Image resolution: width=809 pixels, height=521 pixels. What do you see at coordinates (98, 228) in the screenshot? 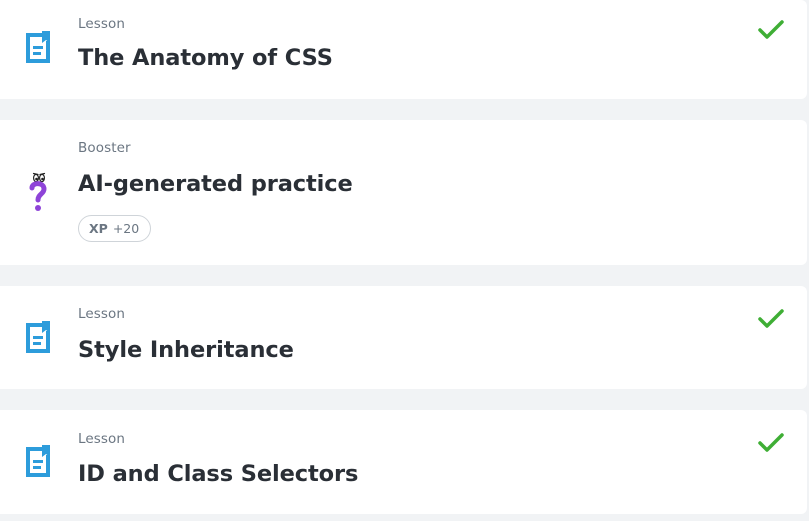
I see `xp-label: XP` at bounding box center [98, 228].